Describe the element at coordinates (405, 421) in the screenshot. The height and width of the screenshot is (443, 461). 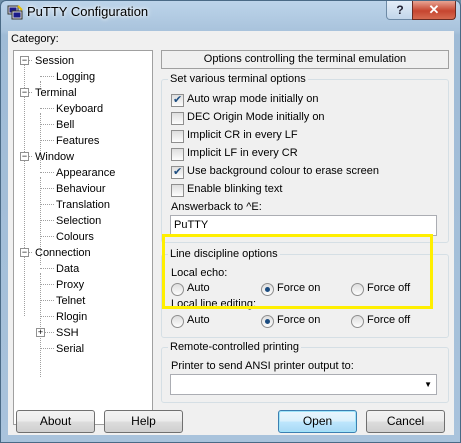
I see `cancel-button: Cancel` at that location.